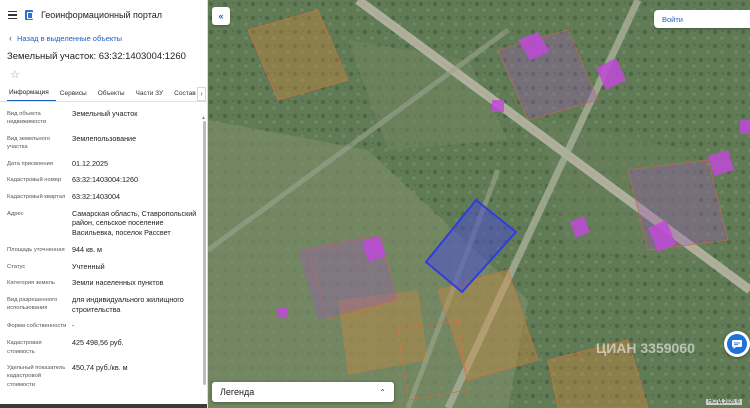 This screenshot has width=750, height=408. Describe the element at coordinates (73, 326) in the screenshot. I see `property-value: -` at that location.